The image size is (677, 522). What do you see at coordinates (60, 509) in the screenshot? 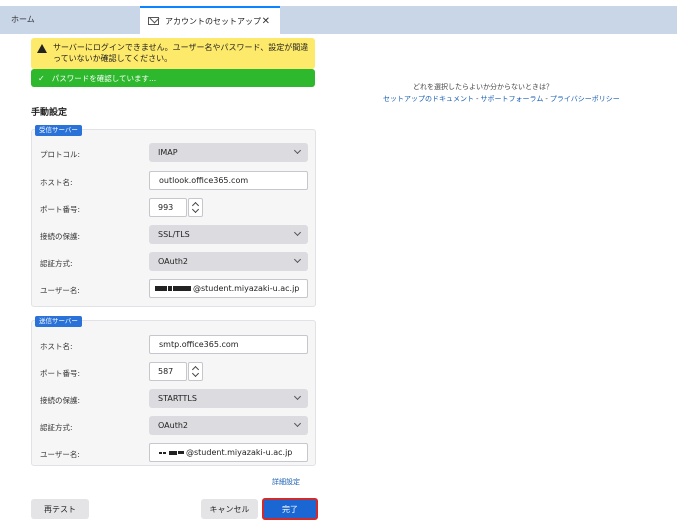
I see `retest-button: 再テスト` at bounding box center [60, 509].